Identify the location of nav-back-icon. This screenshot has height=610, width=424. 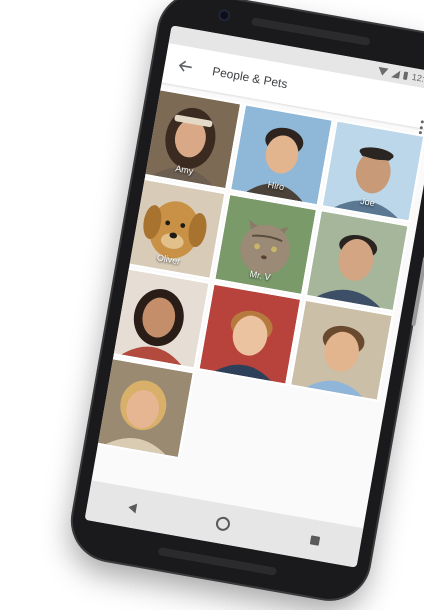
(132, 508).